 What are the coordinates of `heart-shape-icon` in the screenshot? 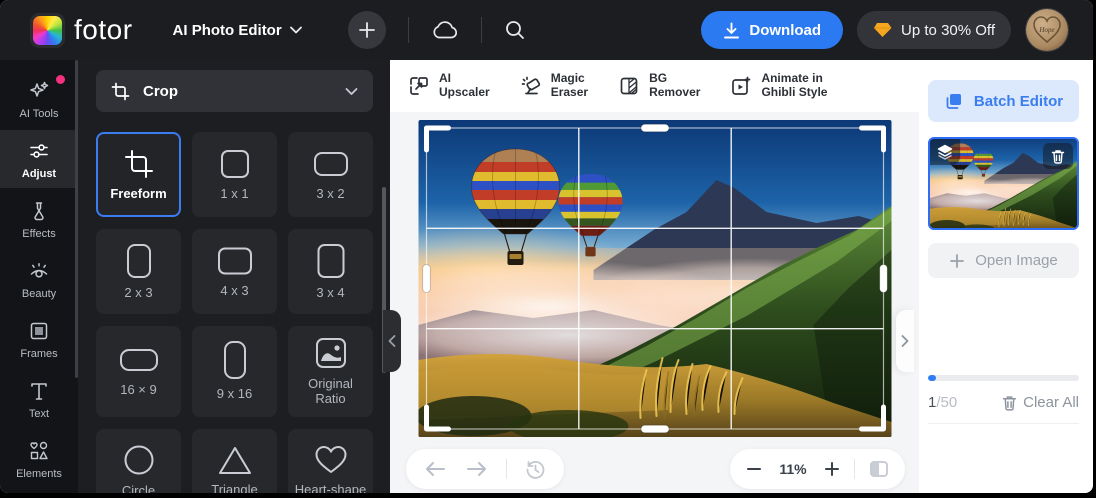 It's located at (330, 460).